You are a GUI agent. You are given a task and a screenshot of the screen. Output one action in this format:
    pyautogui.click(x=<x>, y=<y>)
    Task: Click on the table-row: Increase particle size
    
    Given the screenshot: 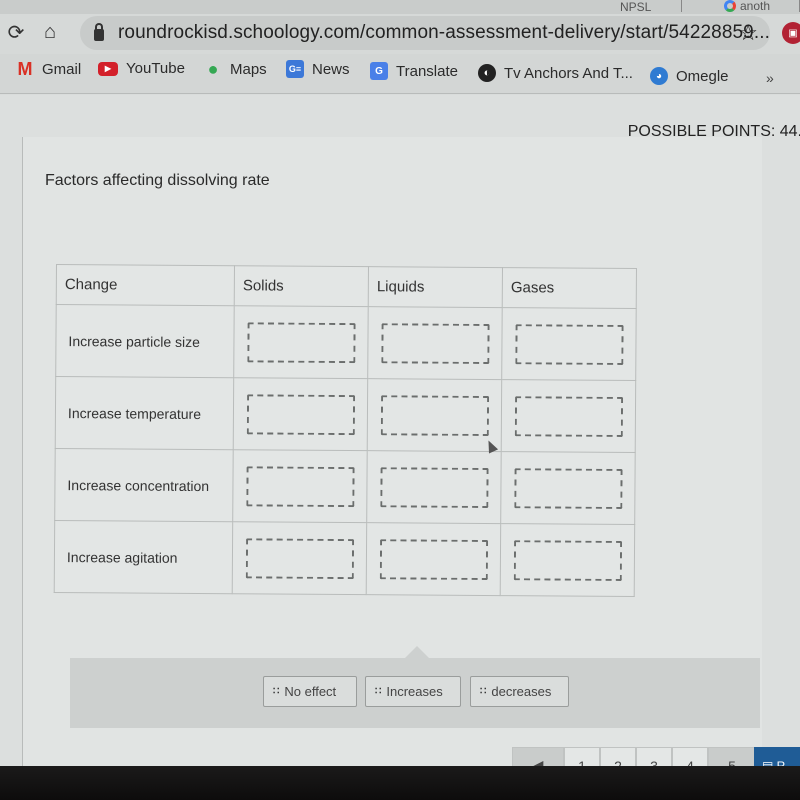 What is the action you would take?
    pyautogui.click(x=346, y=342)
    